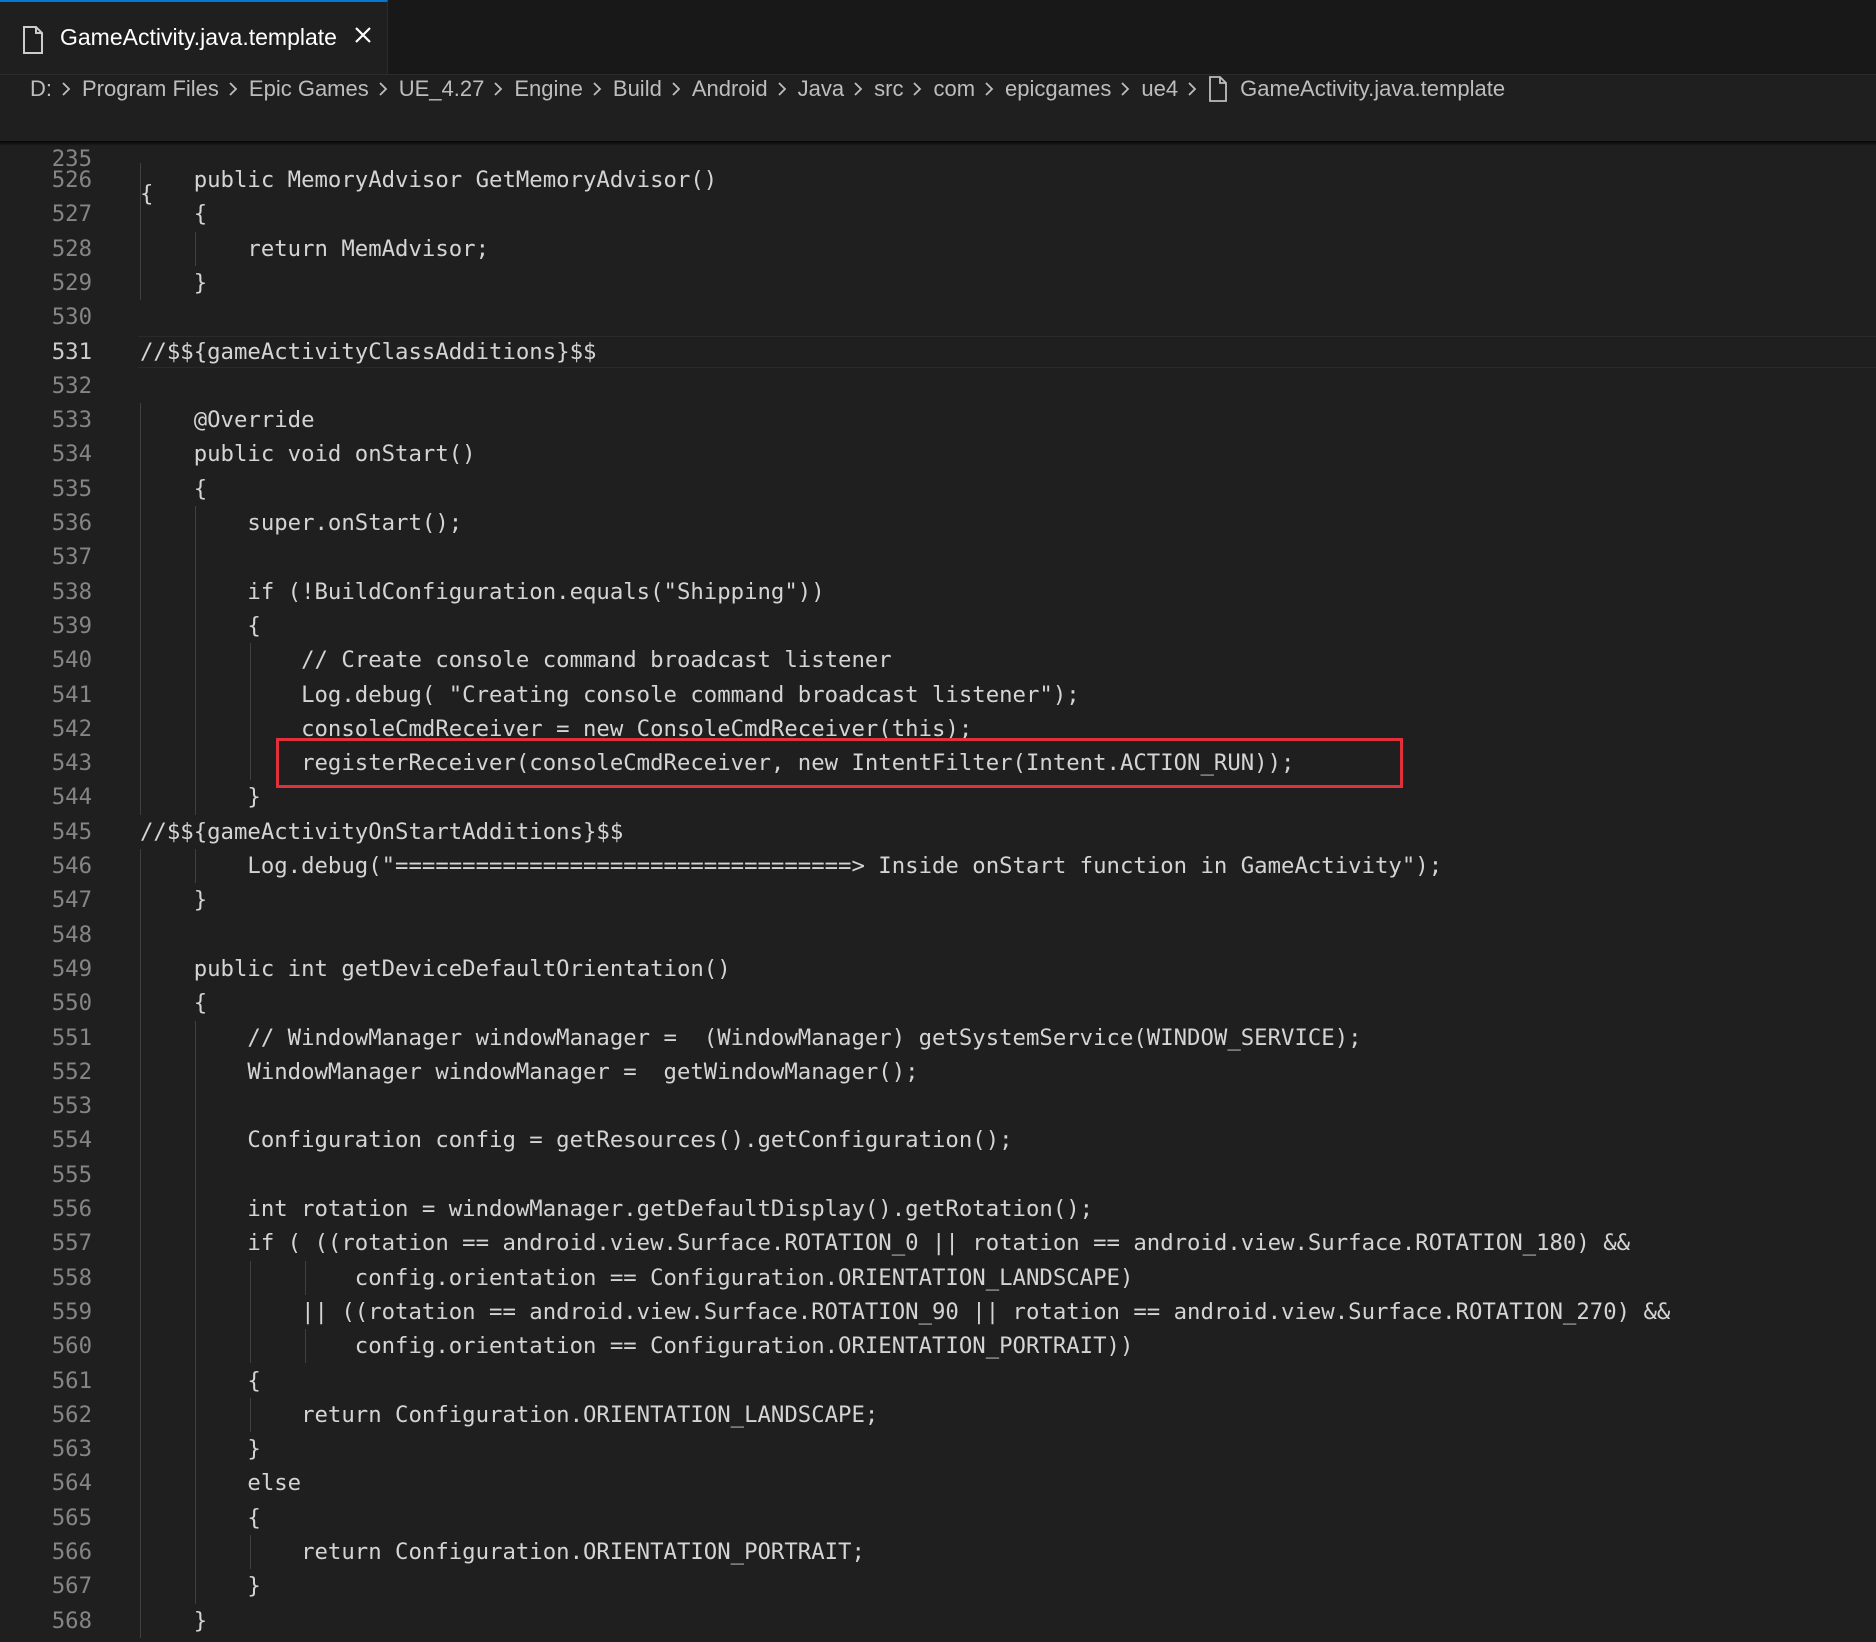 The height and width of the screenshot is (1642, 1876). I want to click on code-line: 555, so click(938, 1175).